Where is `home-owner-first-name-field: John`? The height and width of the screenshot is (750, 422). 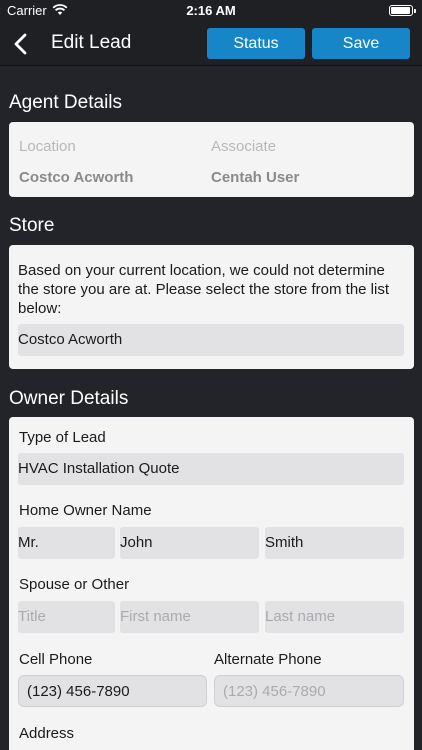 home-owner-first-name-field: John is located at coordinates (189, 543).